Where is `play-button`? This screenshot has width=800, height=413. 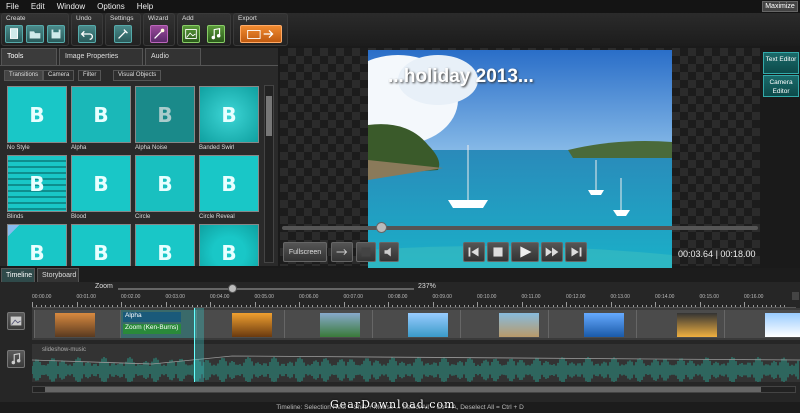 play-button is located at coordinates (525, 252).